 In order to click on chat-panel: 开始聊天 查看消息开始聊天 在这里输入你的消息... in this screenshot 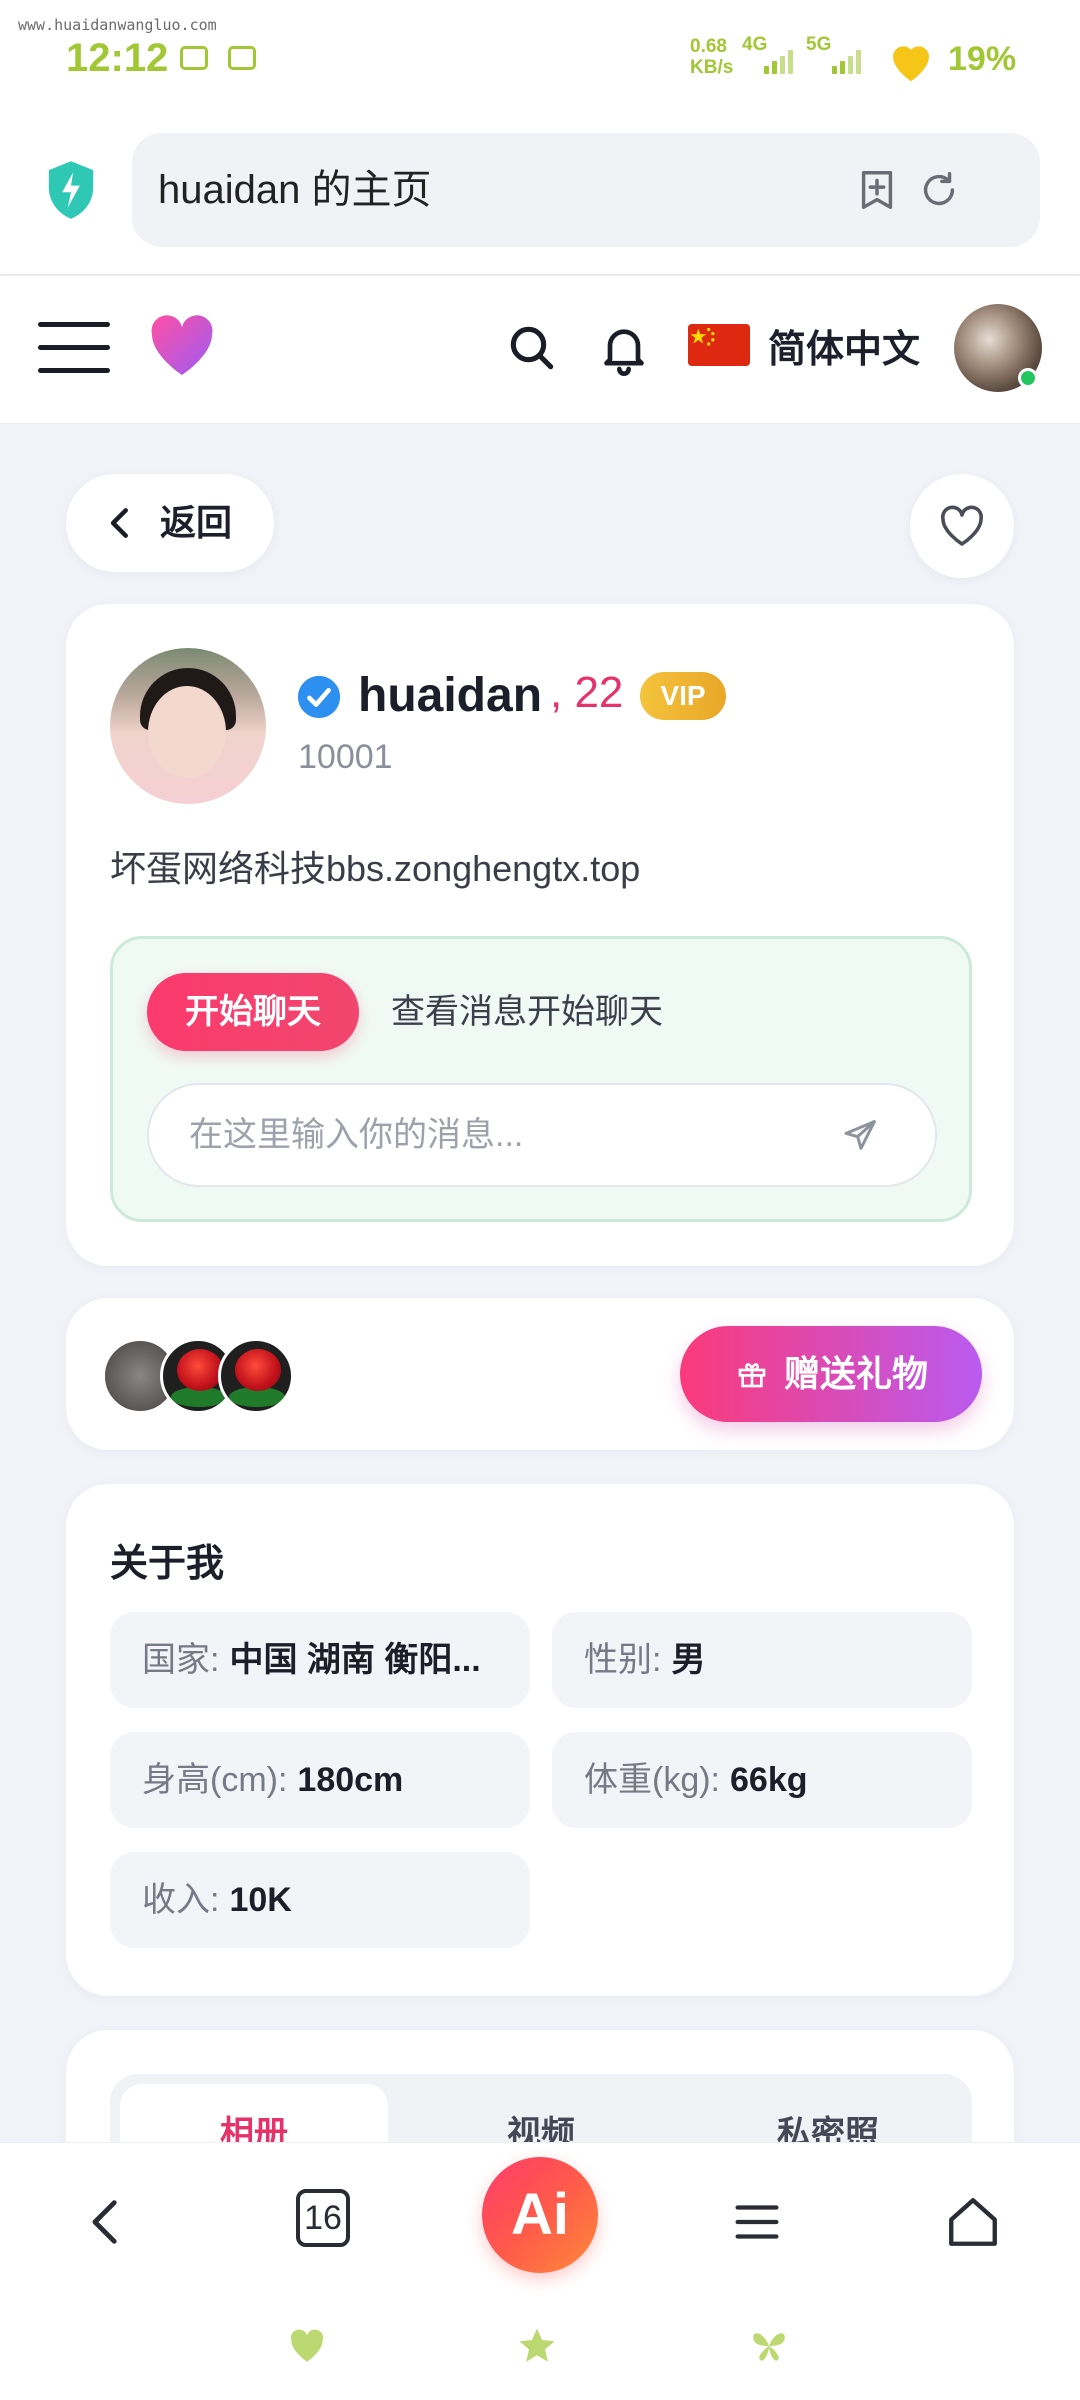, I will do `click(541, 1079)`.